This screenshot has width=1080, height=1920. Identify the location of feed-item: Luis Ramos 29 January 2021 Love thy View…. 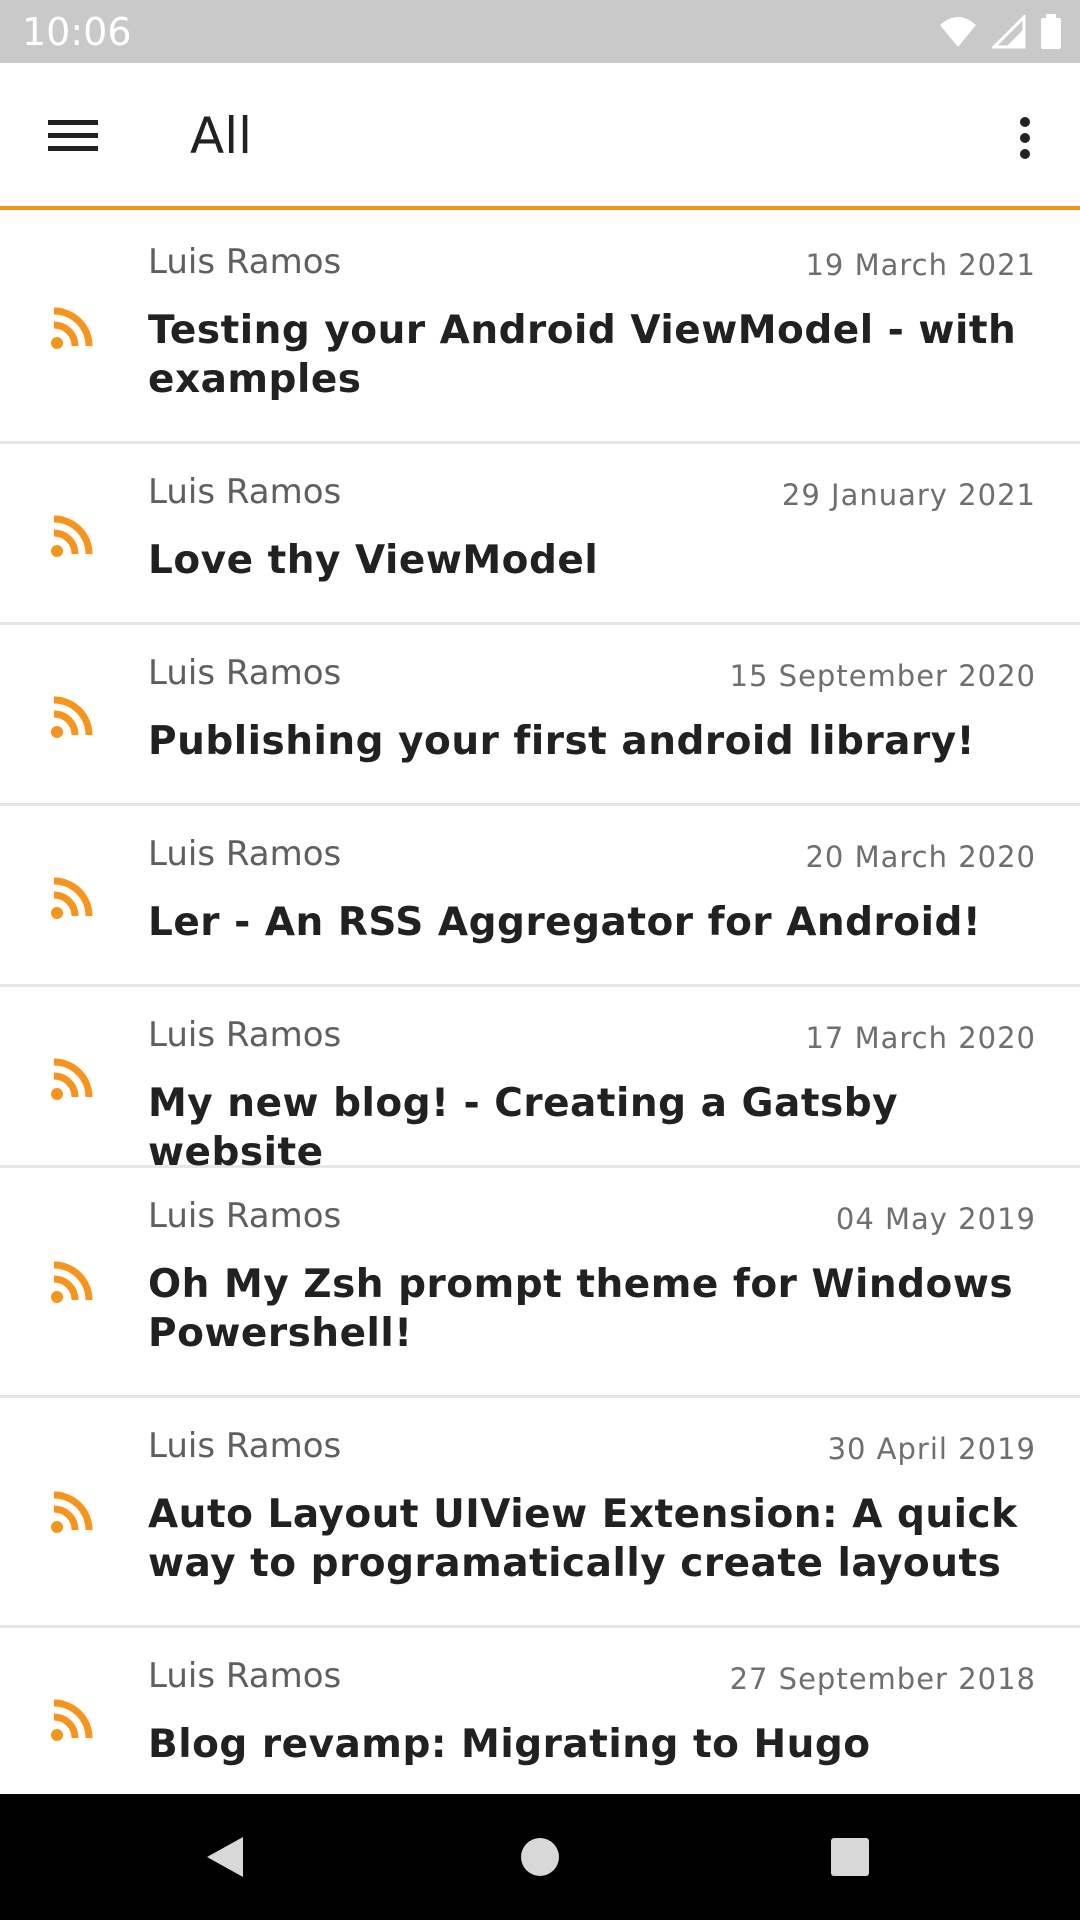
(540, 534).